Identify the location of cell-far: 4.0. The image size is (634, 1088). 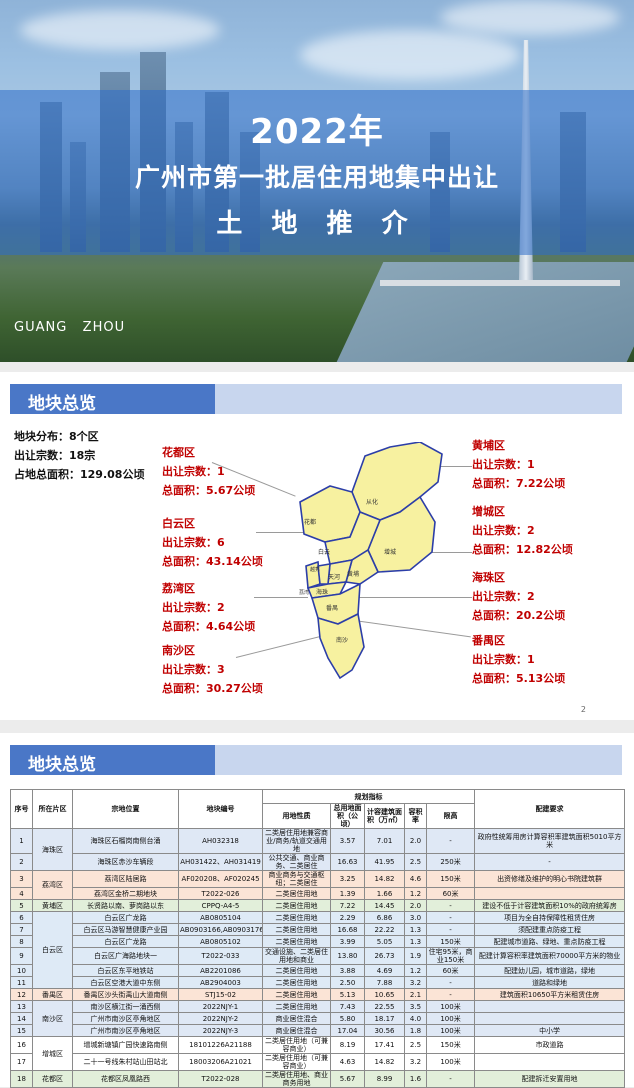
(415, 1018).